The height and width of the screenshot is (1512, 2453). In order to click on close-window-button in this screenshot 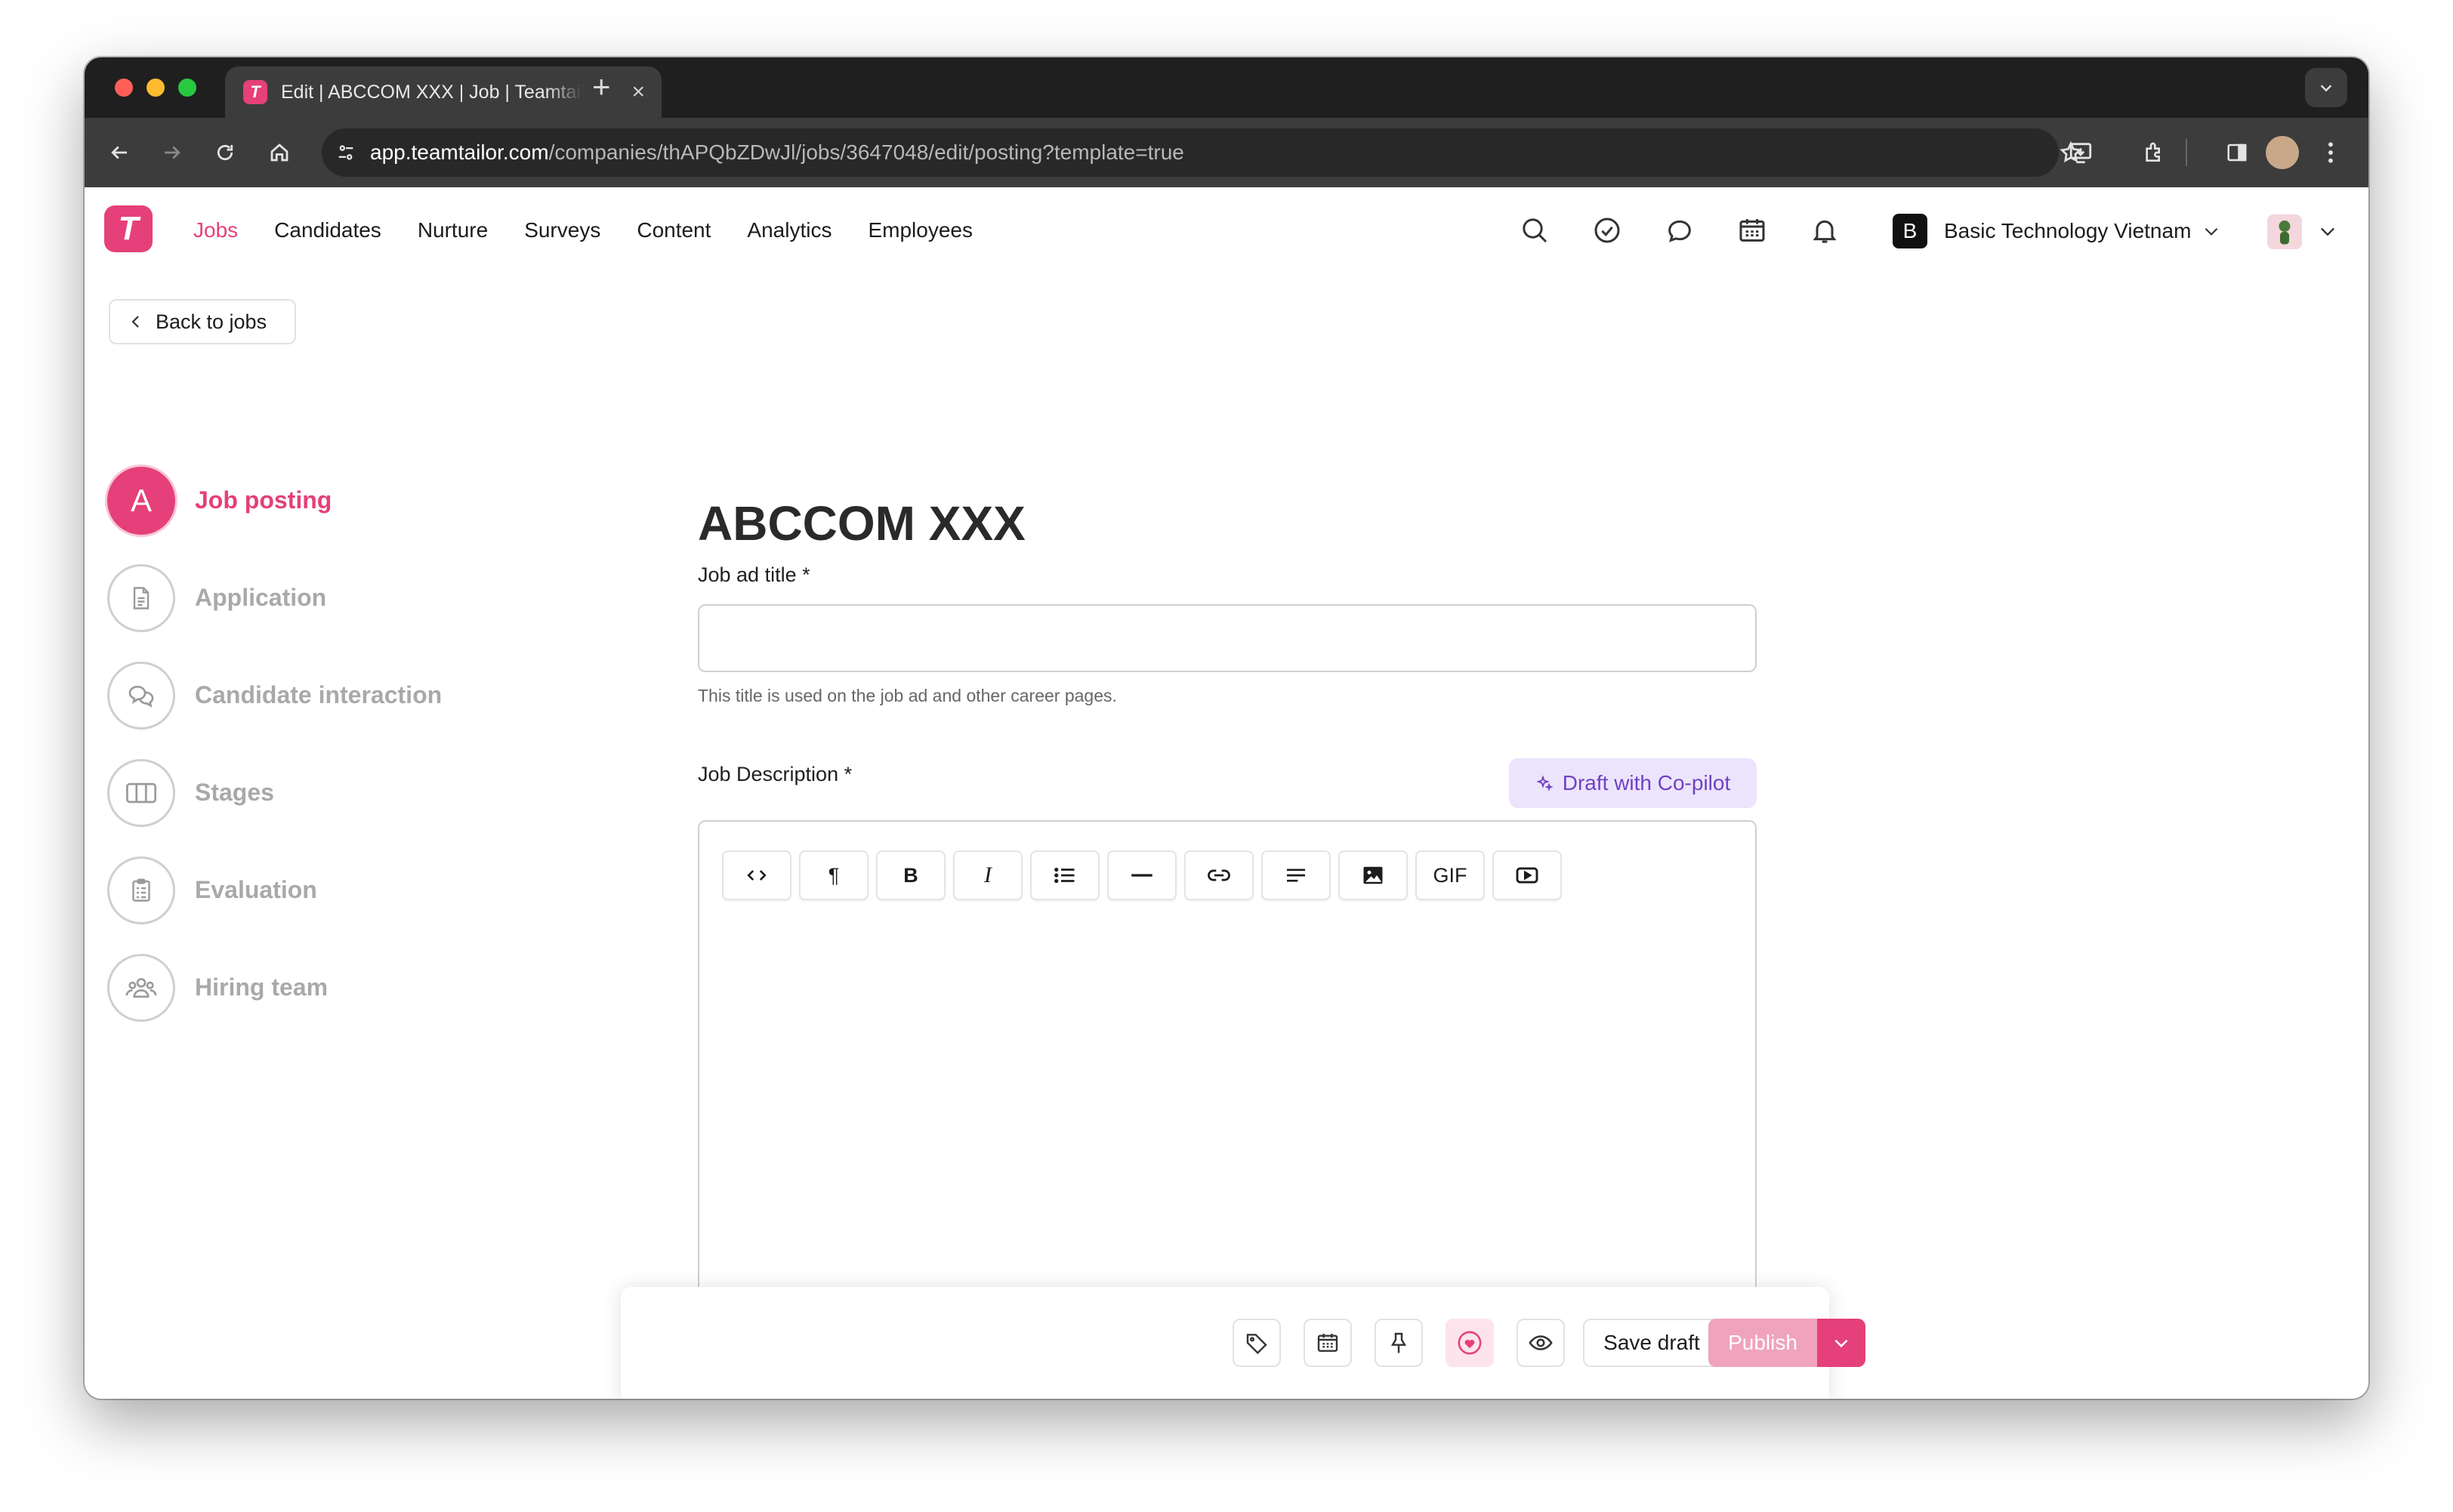, I will do `click(124, 88)`.